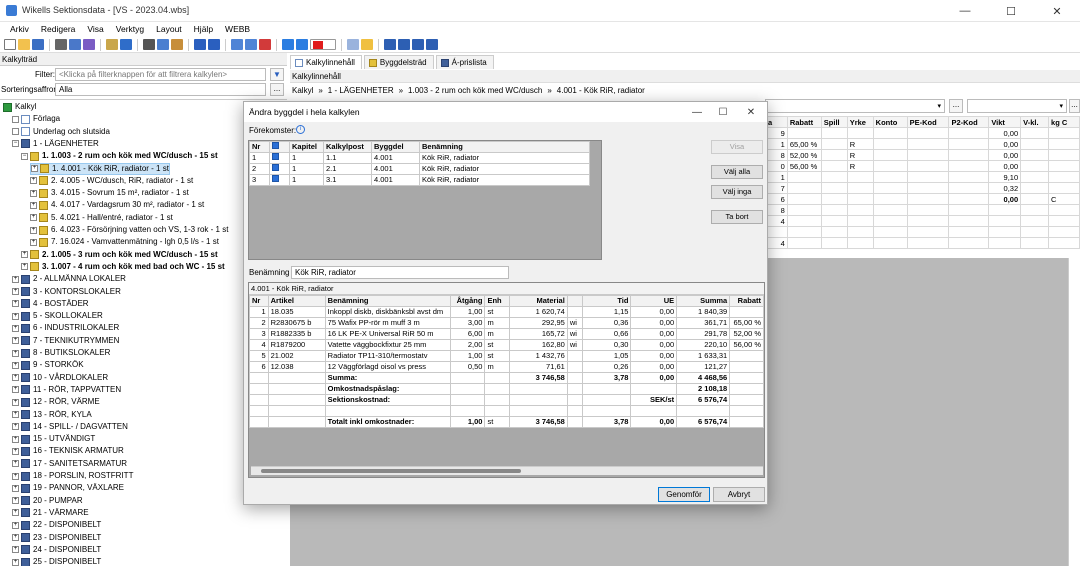 The width and height of the screenshot is (1080, 566). I want to click on tree-node: +10 - VÅRDLOKALER, so click(60, 378).